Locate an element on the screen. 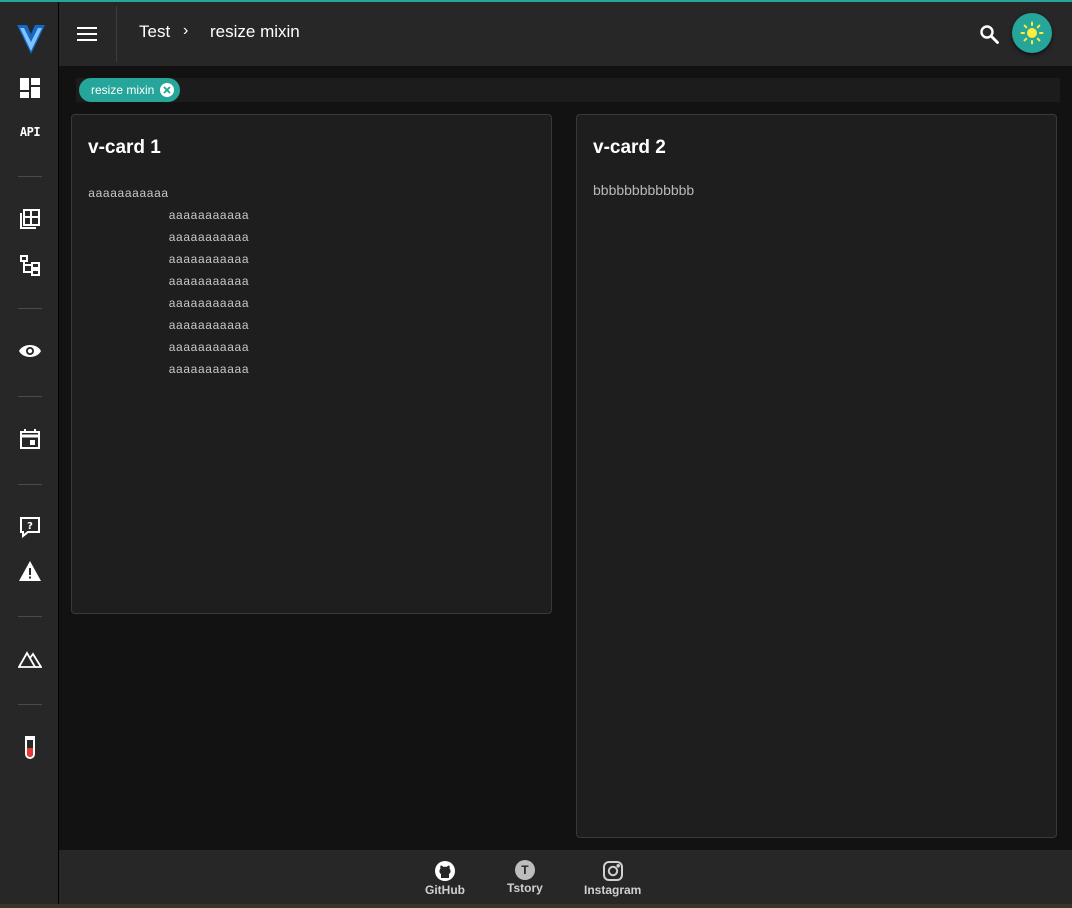 Image resolution: width=1072 pixels, height=908 pixels. table-icon is located at coordinates (30, 219).